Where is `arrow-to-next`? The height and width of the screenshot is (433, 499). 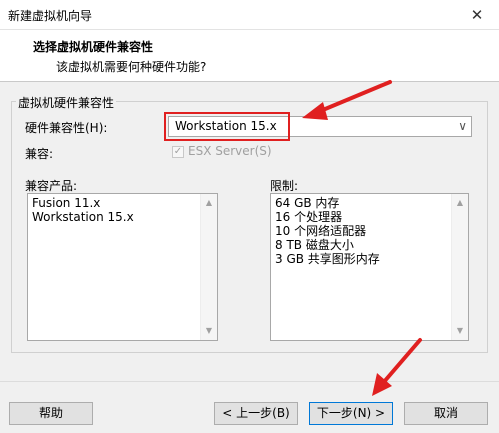
arrow-to-next is located at coordinates (397, 367).